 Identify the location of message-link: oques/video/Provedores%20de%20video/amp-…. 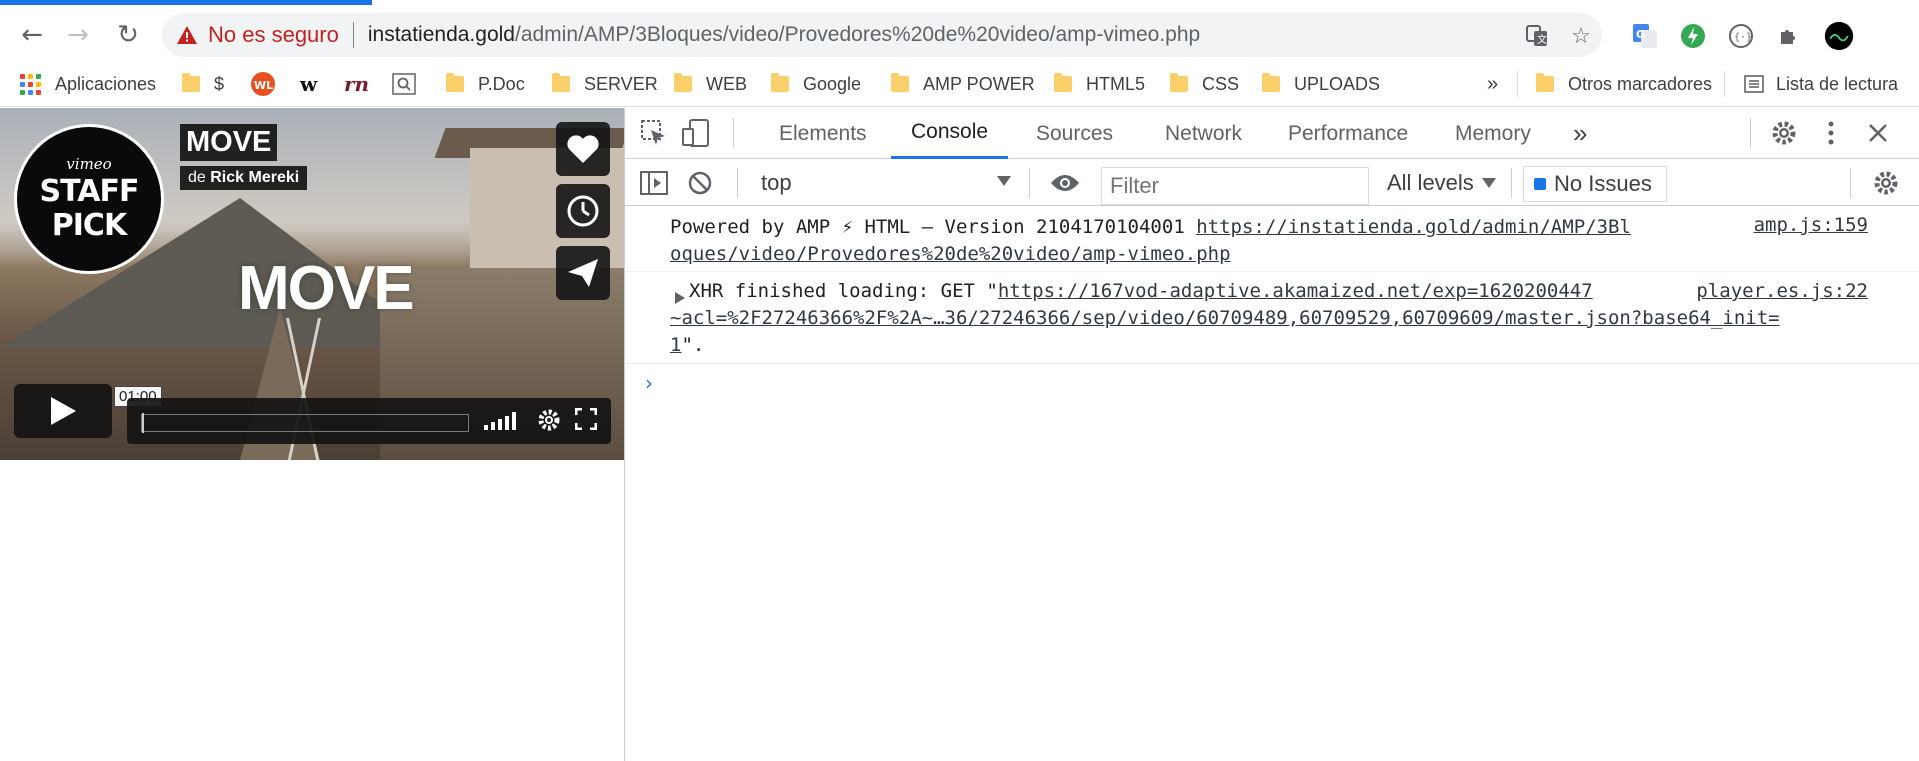
(950, 254).